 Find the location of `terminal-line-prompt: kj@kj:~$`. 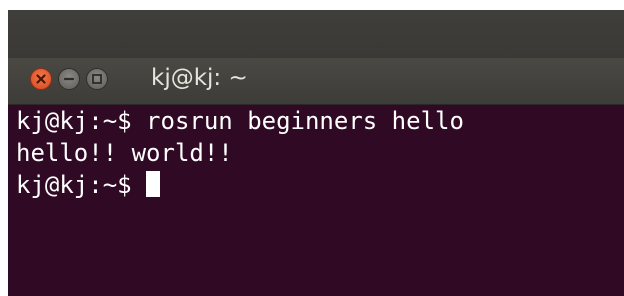

terminal-line-prompt: kj@kj:~$ is located at coordinates (320, 185).